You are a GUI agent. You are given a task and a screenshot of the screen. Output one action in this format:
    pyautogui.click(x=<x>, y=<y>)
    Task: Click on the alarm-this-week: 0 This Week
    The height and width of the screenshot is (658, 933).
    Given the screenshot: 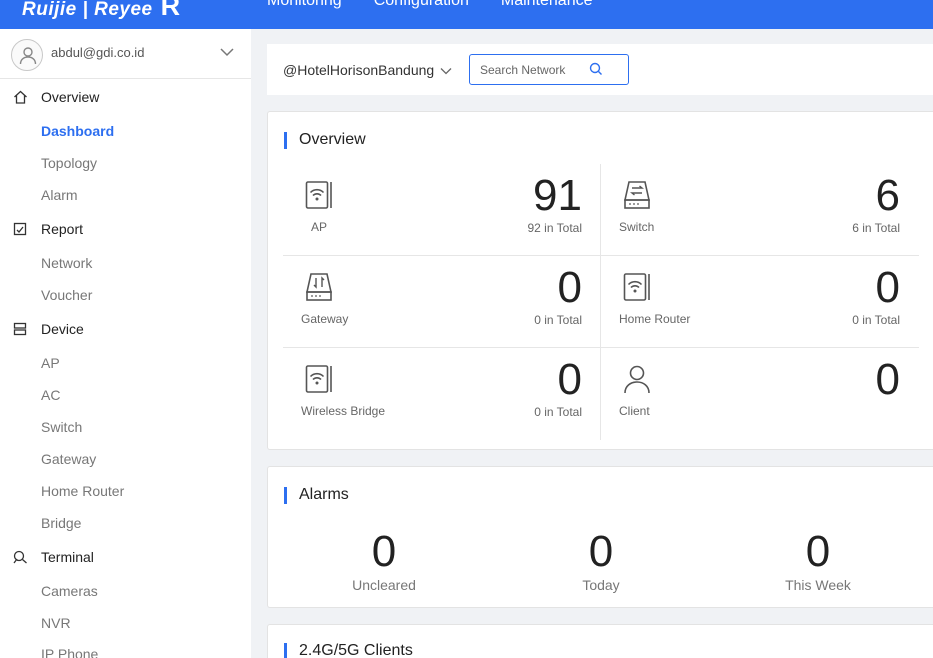 What is the action you would take?
    pyautogui.click(x=818, y=560)
    